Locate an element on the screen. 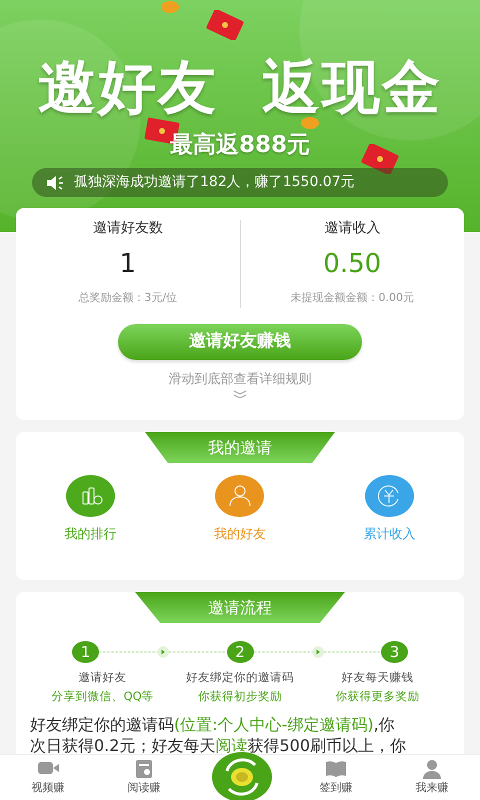  step-number: 3 is located at coordinates (394, 652).